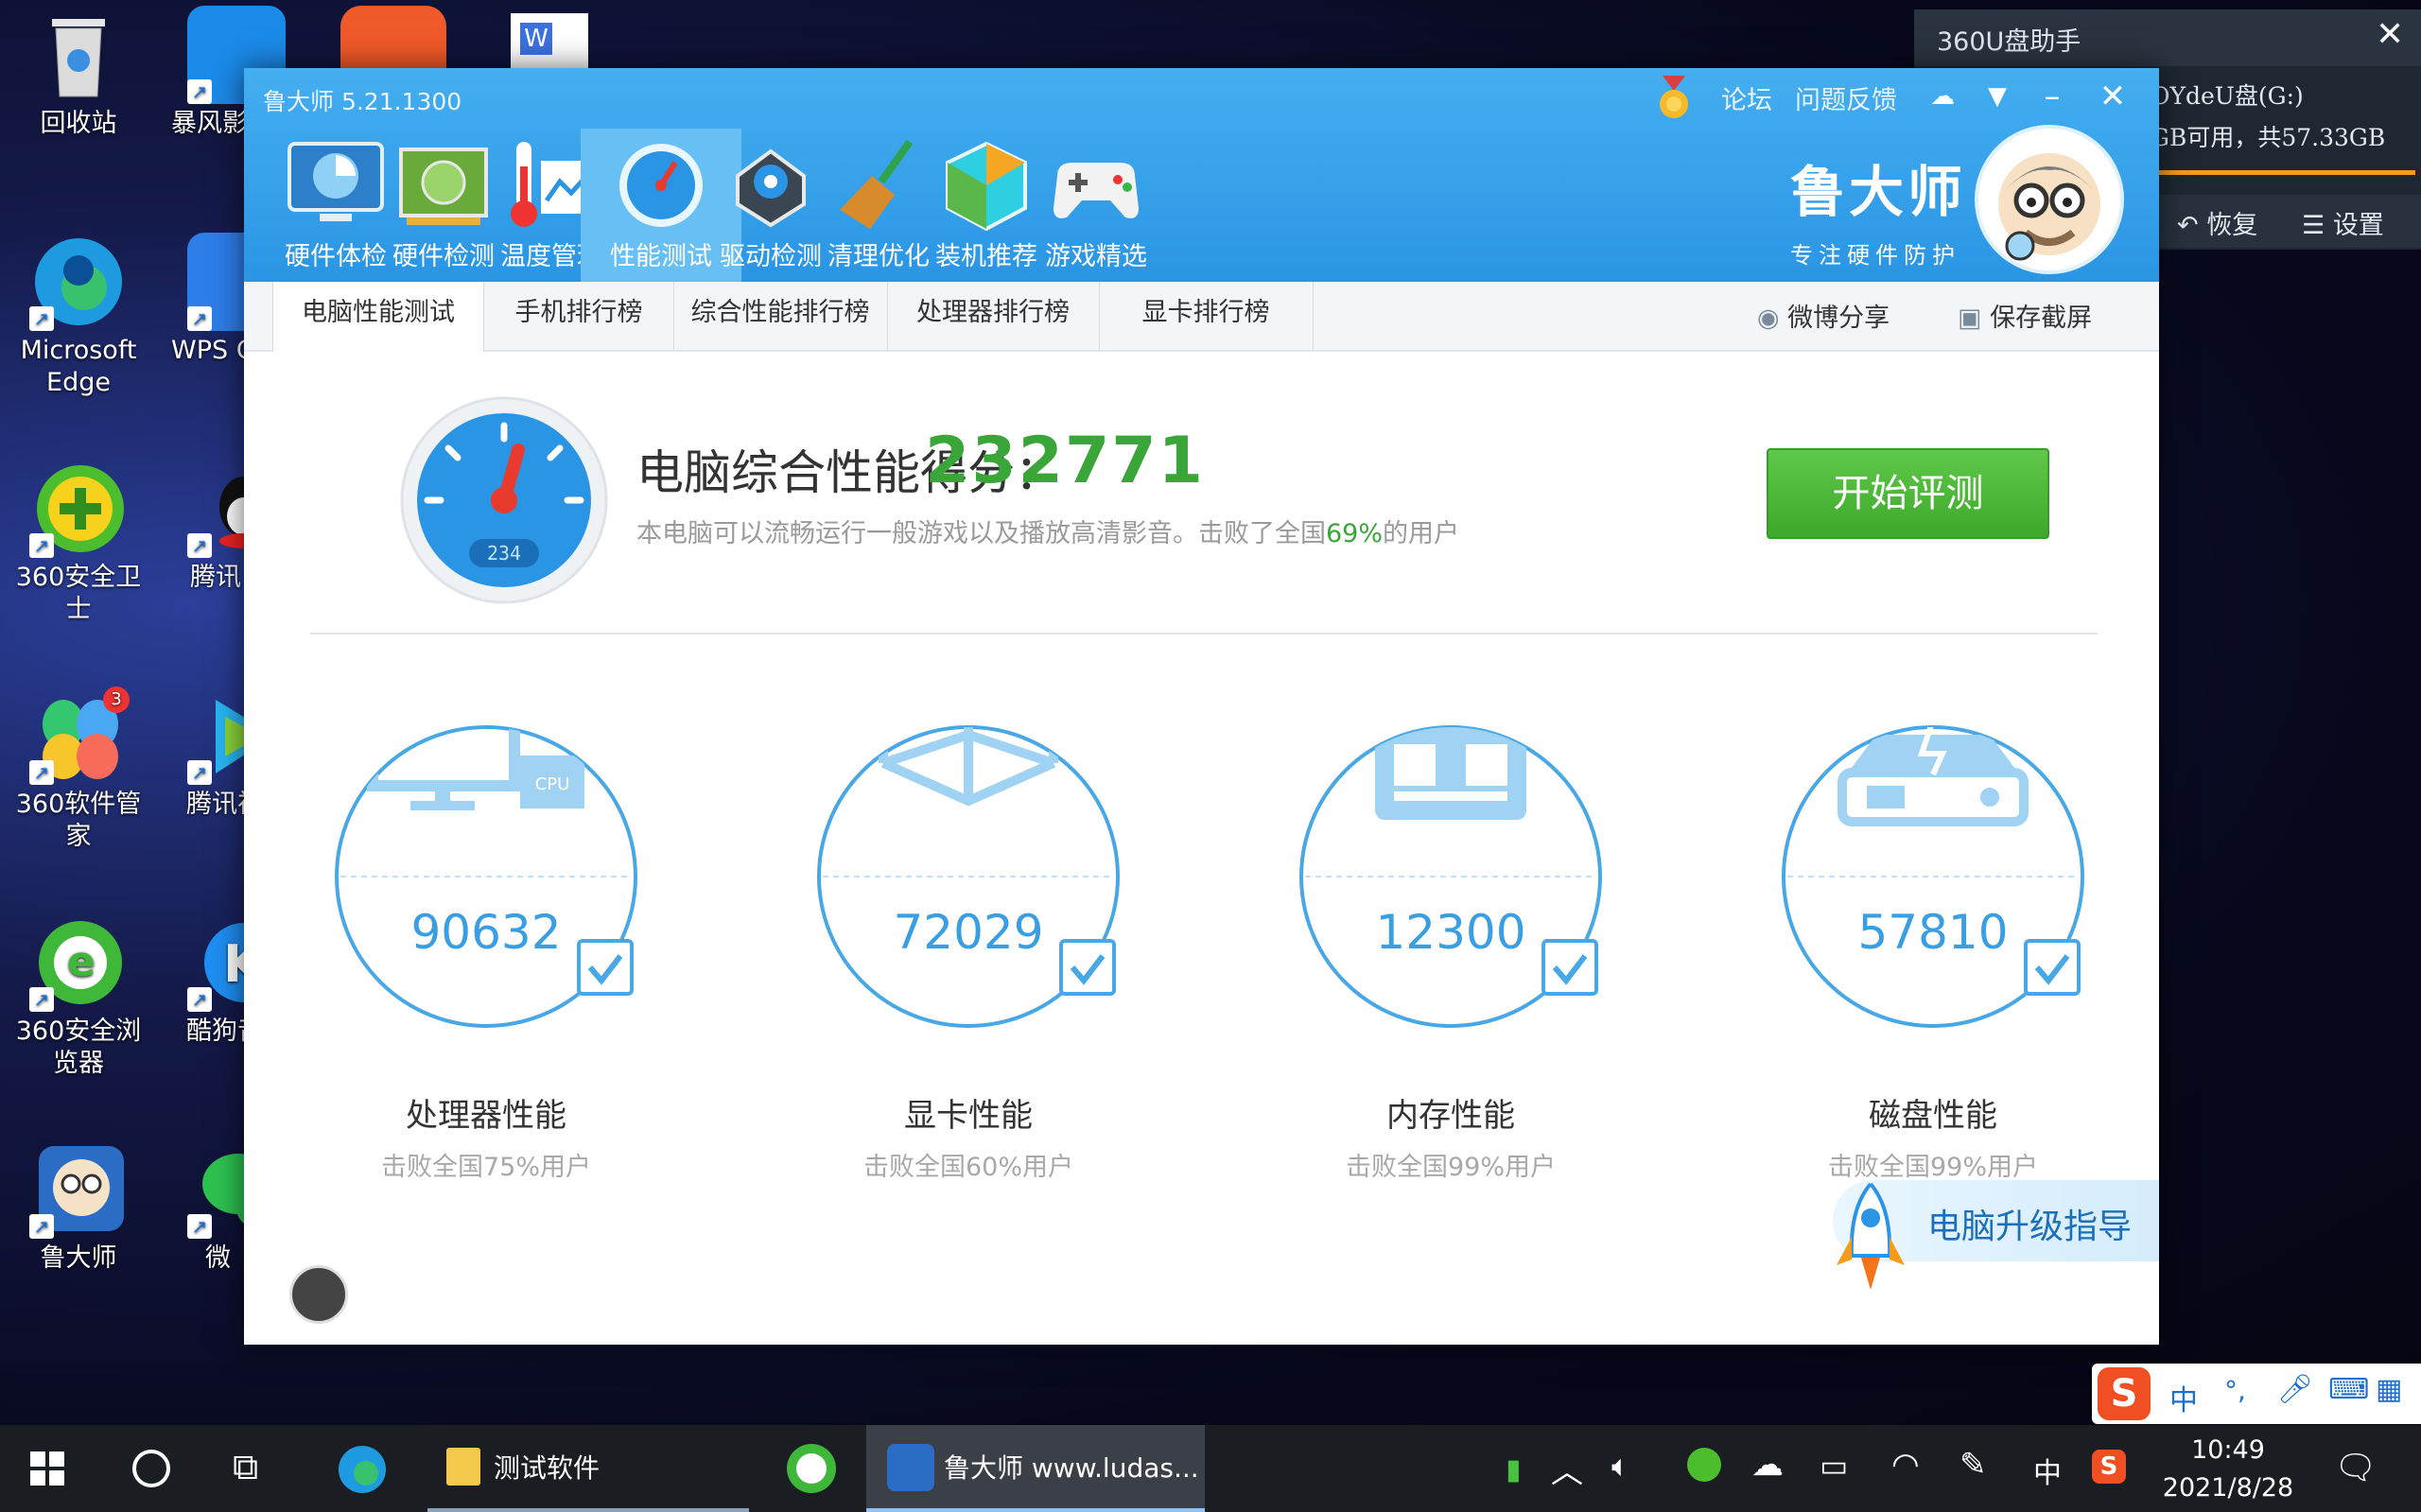  What do you see at coordinates (1204, 633) in the screenshot?
I see `divider` at bounding box center [1204, 633].